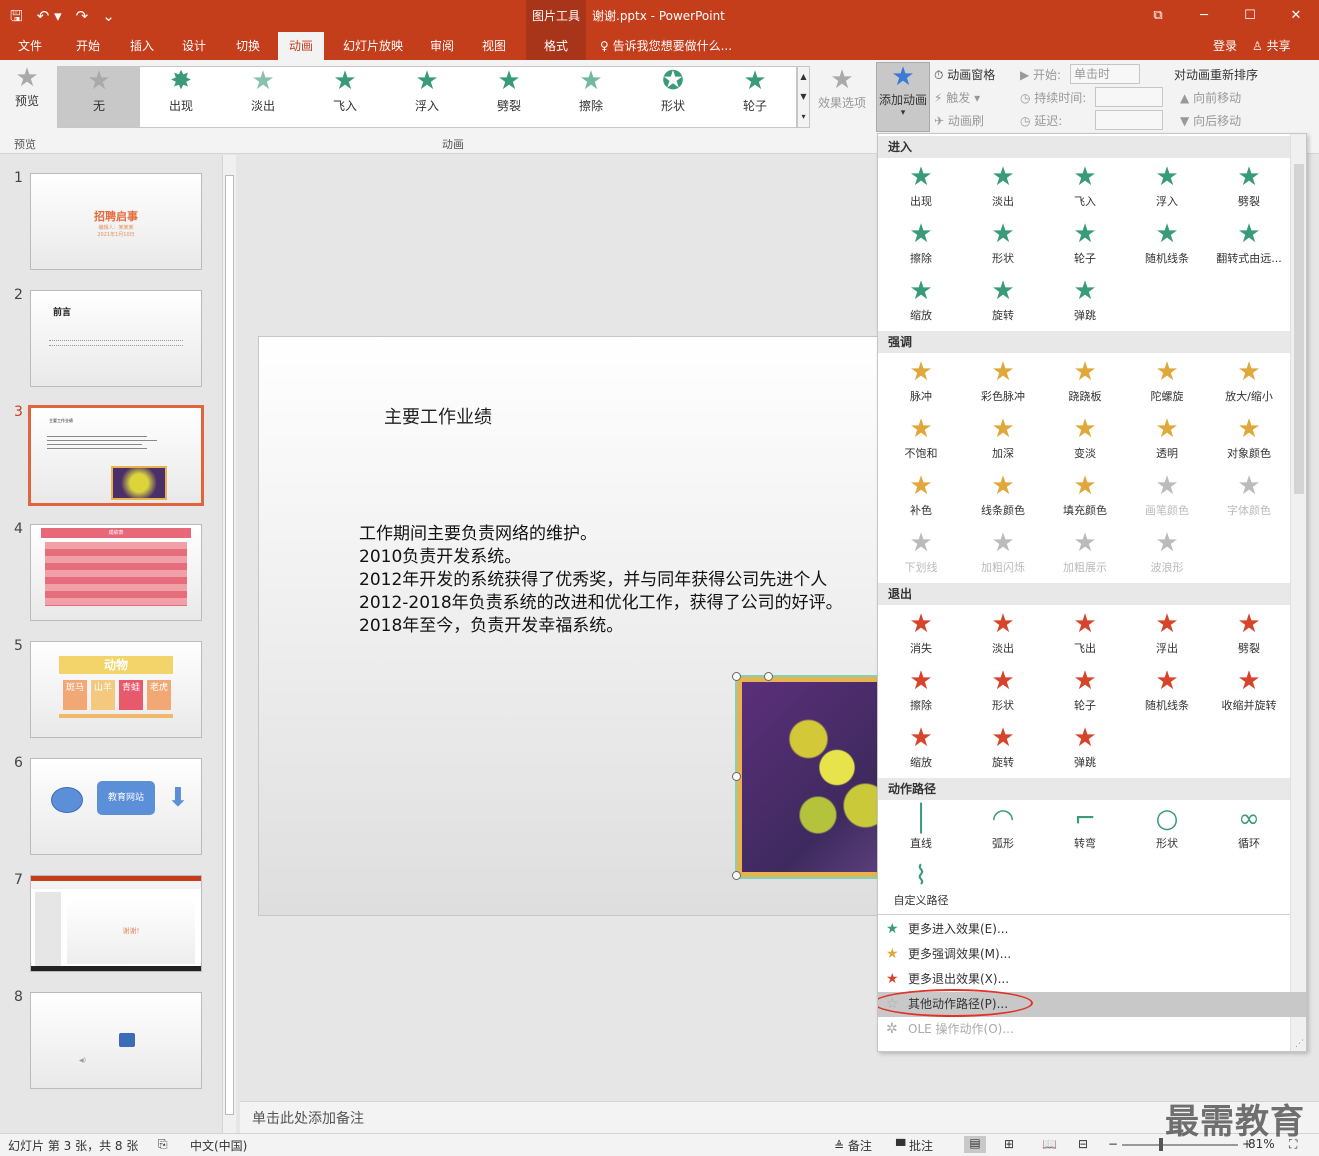 Image resolution: width=1319 pixels, height=1156 pixels. What do you see at coordinates (1003, 555) in the screenshot?
I see `effect-emphasis-16: ★ 加粗闪烁` at bounding box center [1003, 555].